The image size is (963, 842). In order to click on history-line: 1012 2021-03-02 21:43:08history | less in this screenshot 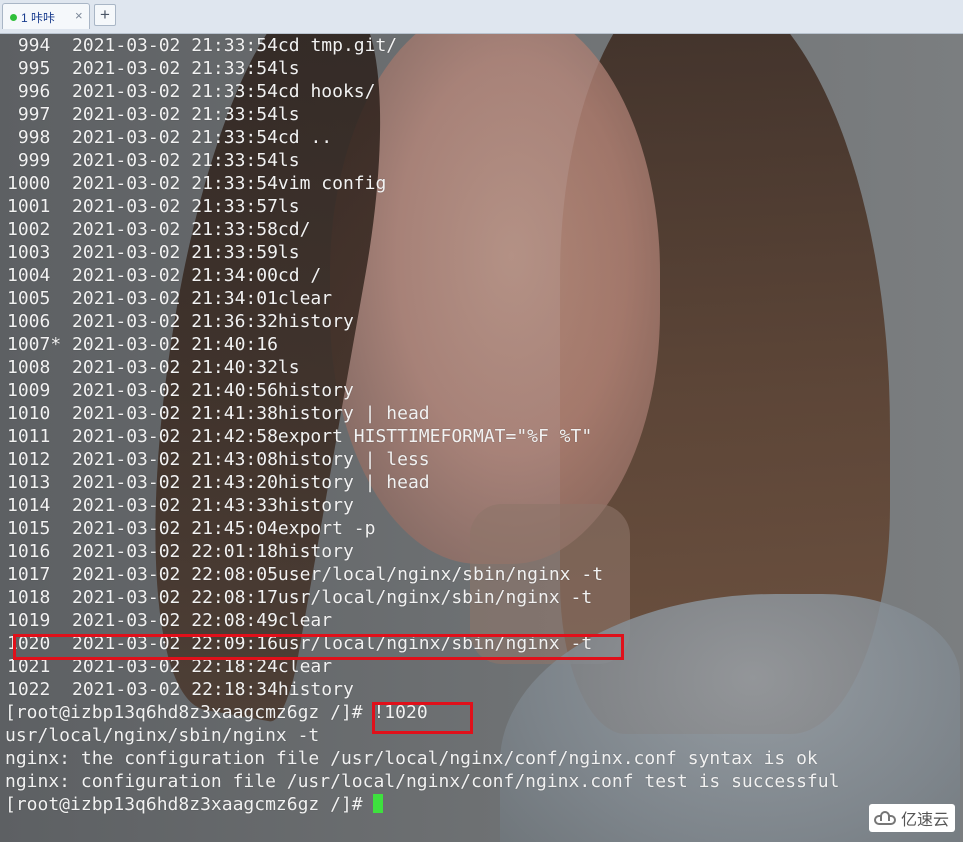, I will do `click(218, 459)`.